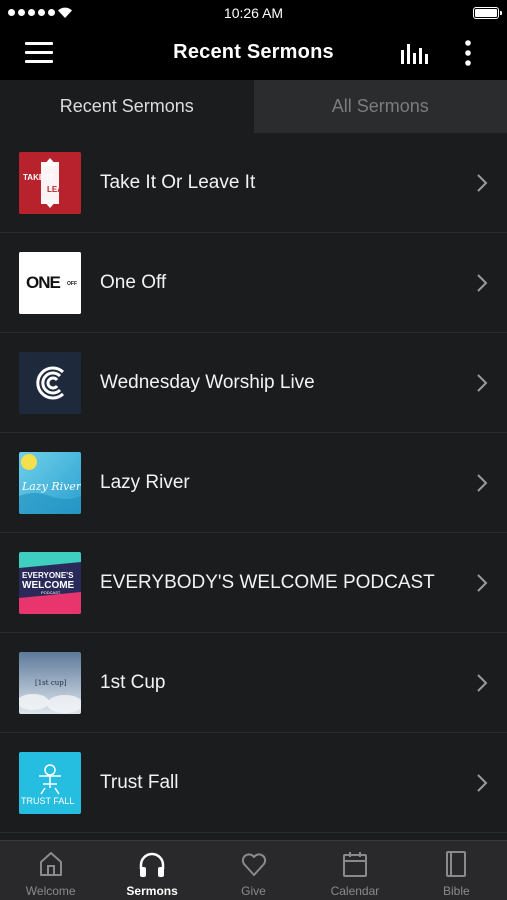 This screenshot has height=900, width=507. Describe the element at coordinates (133, 282) in the screenshot. I see `sermon-title: One Off` at that location.